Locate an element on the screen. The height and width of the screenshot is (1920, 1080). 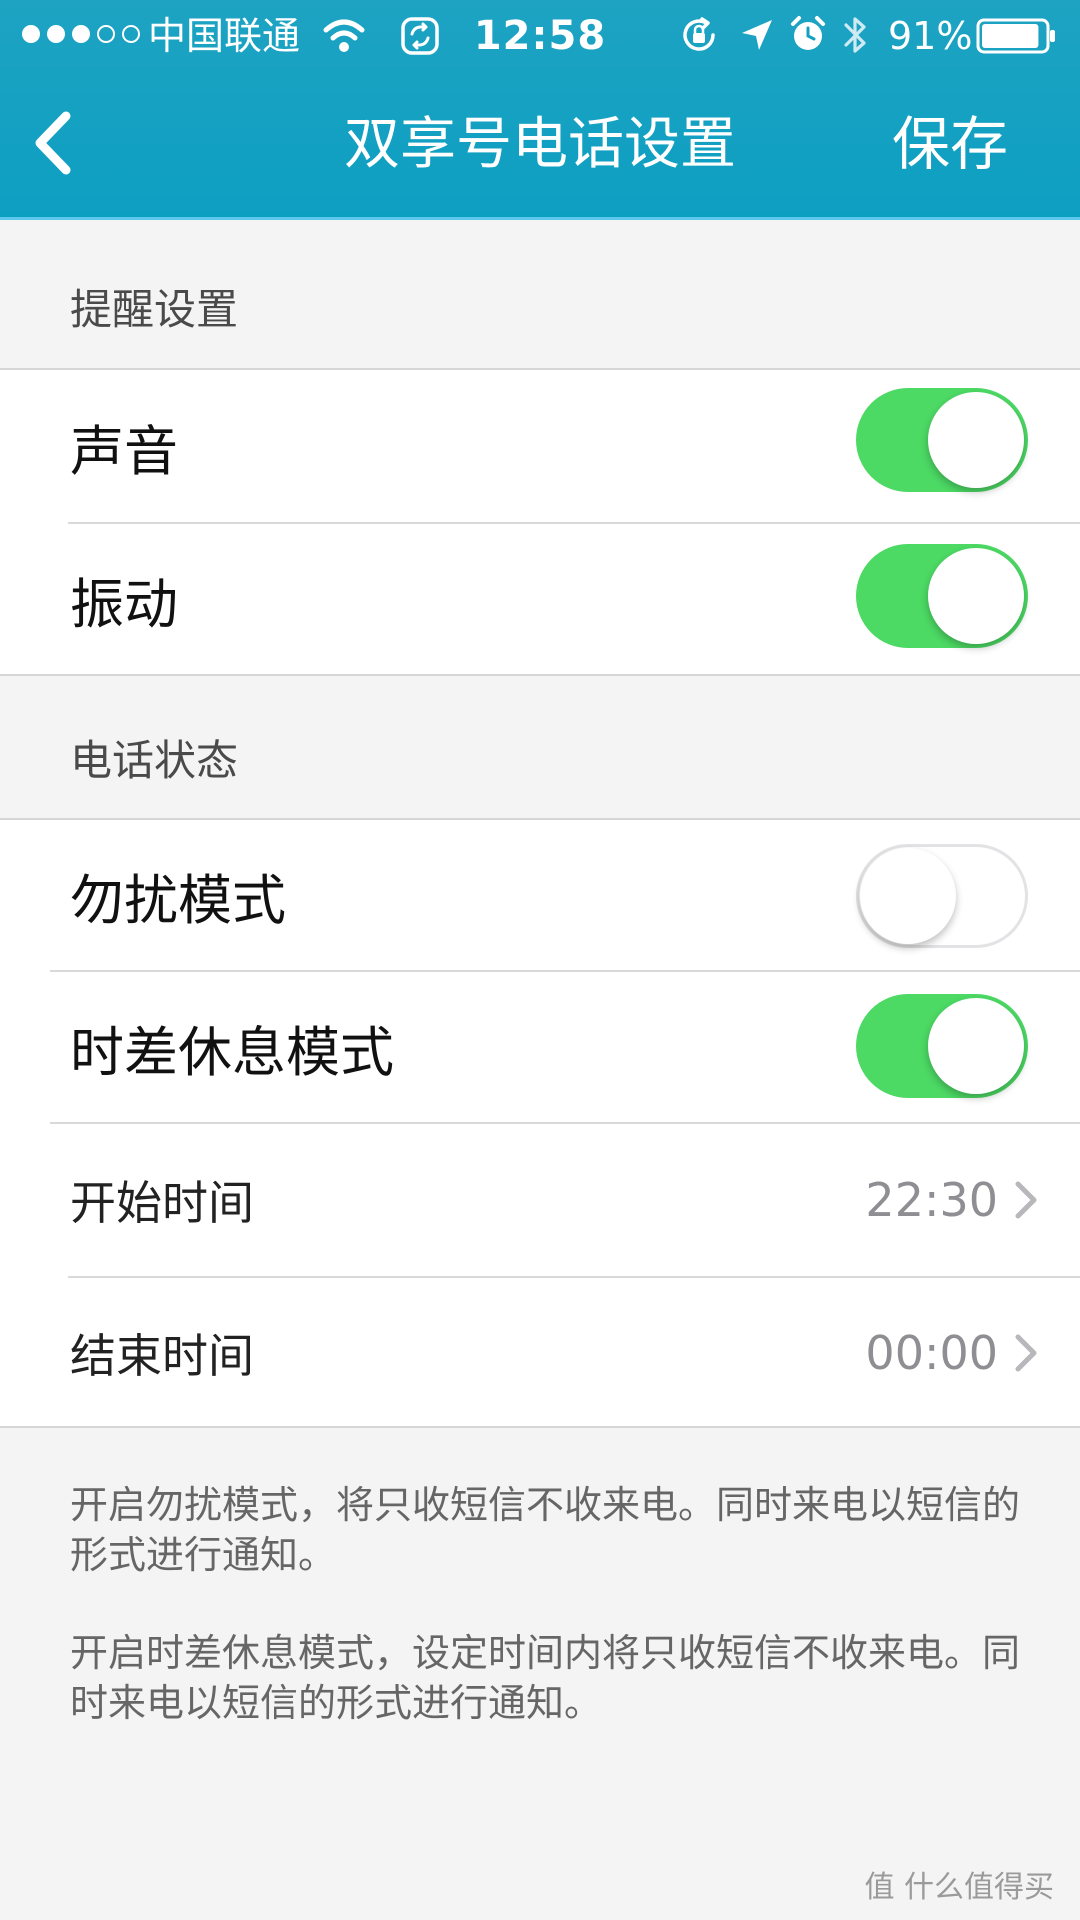
navigation-bar: 双享号电话设置 保存 is located at coordinates (540, 144).